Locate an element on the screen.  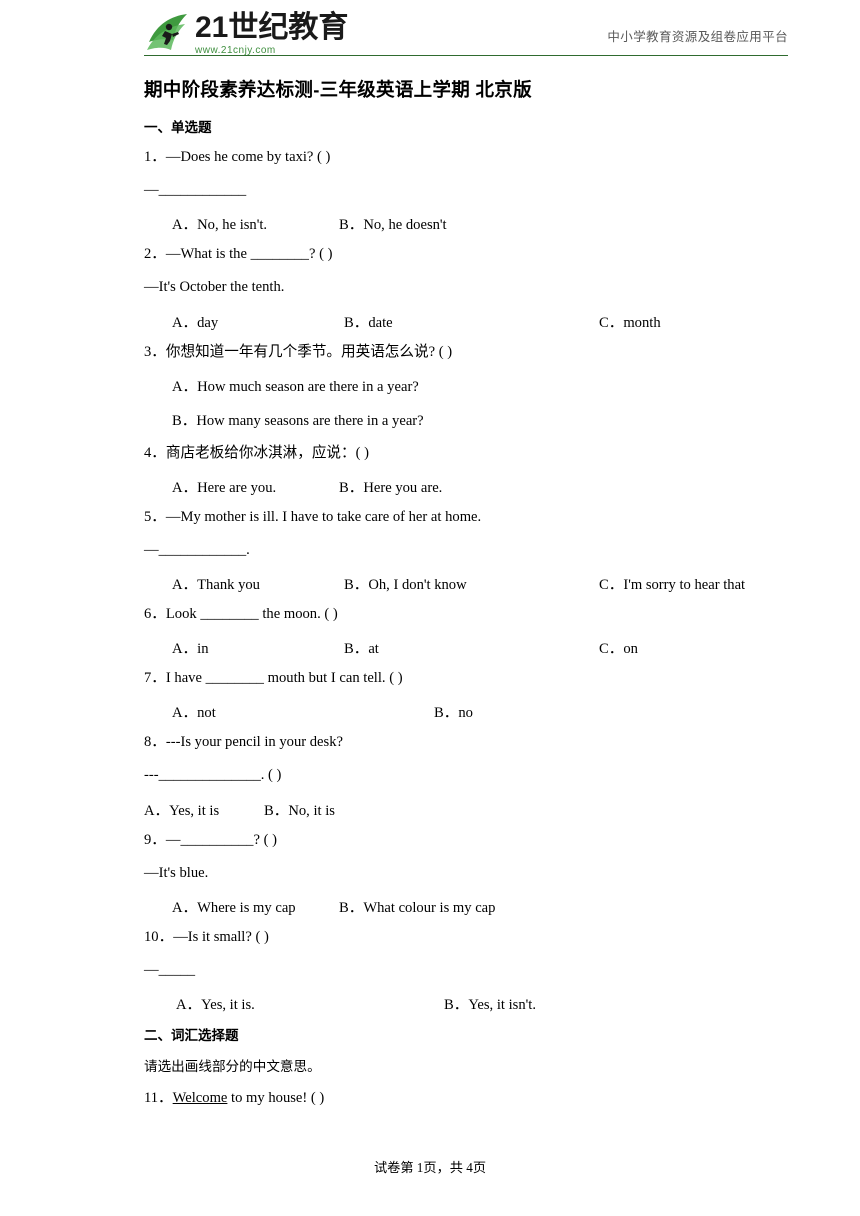
question-6-options: A．in B．at C．on is located at coordinates (466, 647).